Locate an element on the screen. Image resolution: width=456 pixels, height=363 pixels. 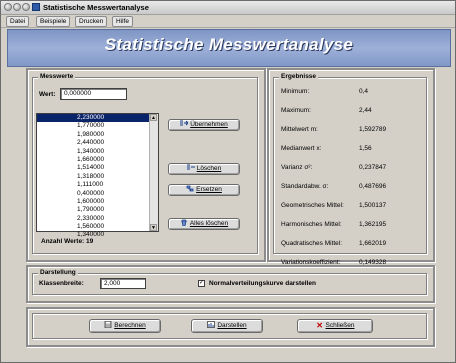
minimize-window-button is located at coordinates (17, 7).